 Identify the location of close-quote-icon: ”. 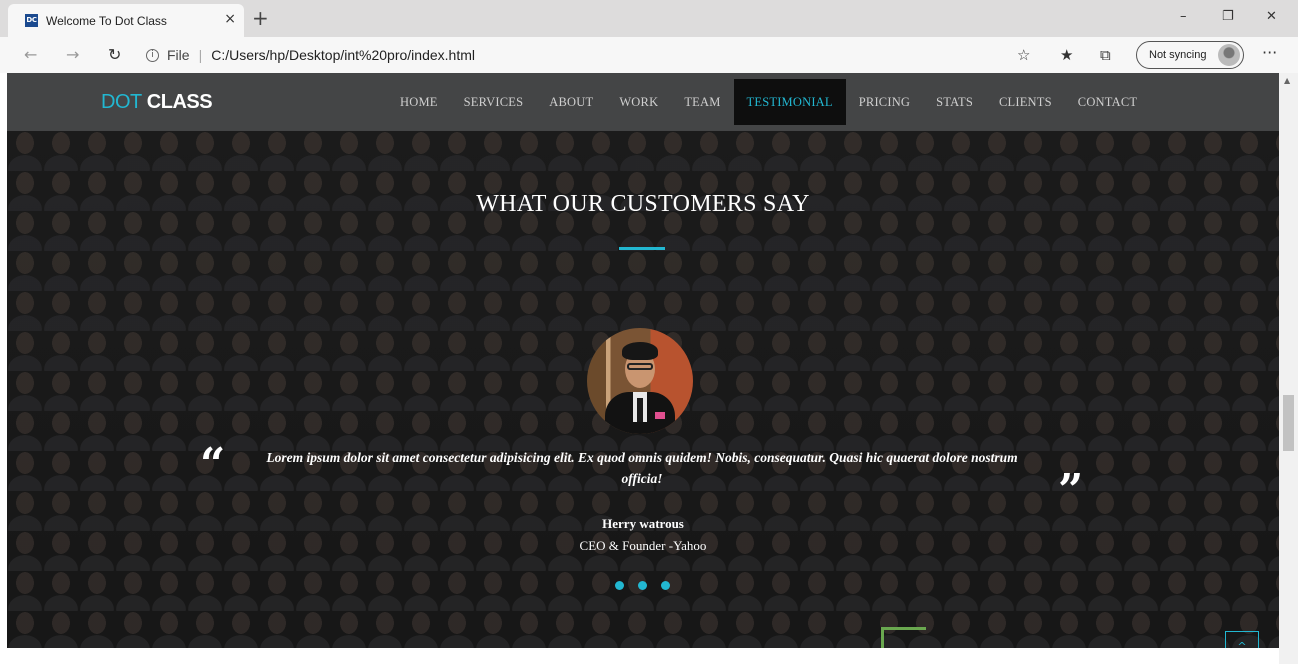
(1071, 490).